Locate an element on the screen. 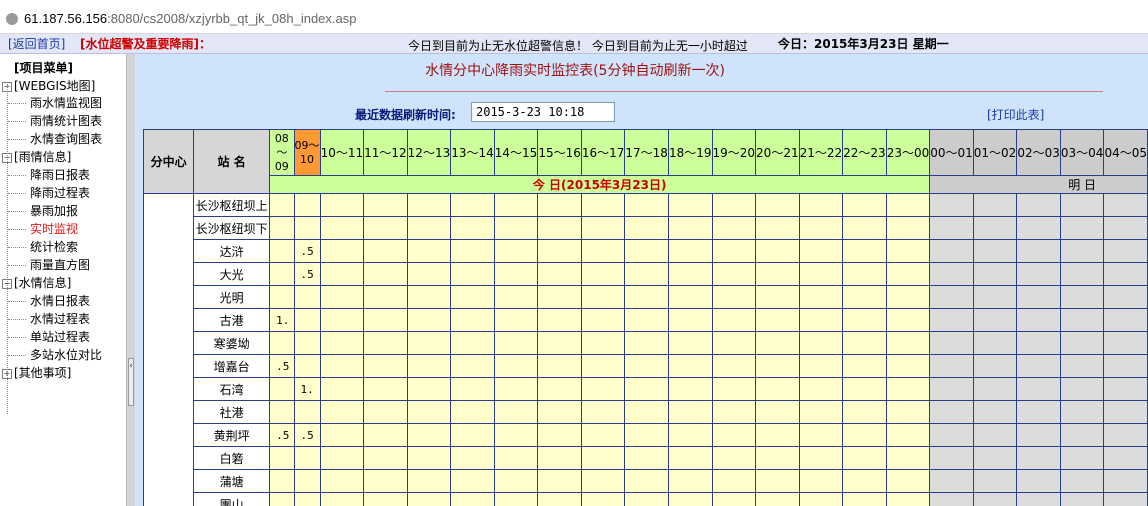  station-name: 长沙枢纽坝下 is located at coordinates (232, 228).